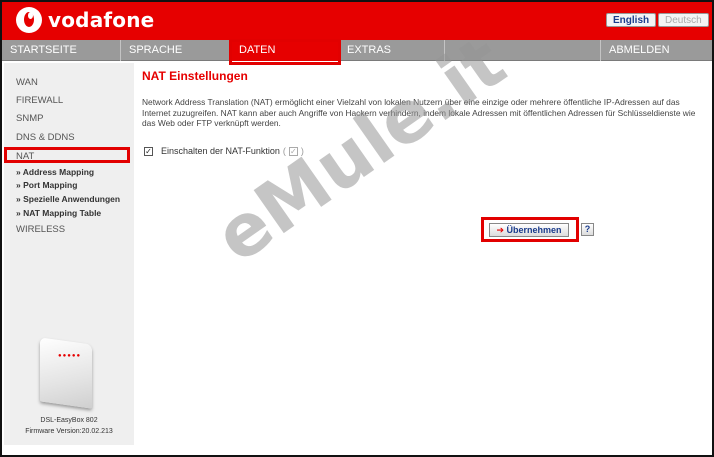 The width and height of the screenshot is (714, 457). I want to click on nat-enable-checkbox: ✓, so click(148, 151).